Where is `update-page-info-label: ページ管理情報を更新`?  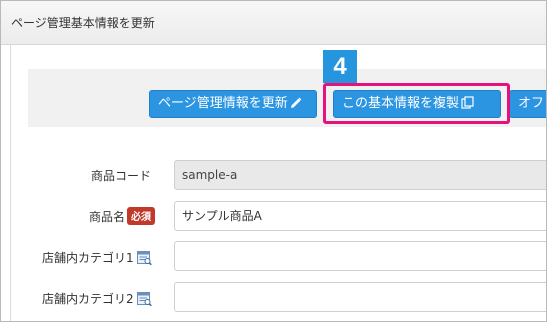
update-page-info-label: ページ管理情報を更新 is located at coordinates (223, 103).